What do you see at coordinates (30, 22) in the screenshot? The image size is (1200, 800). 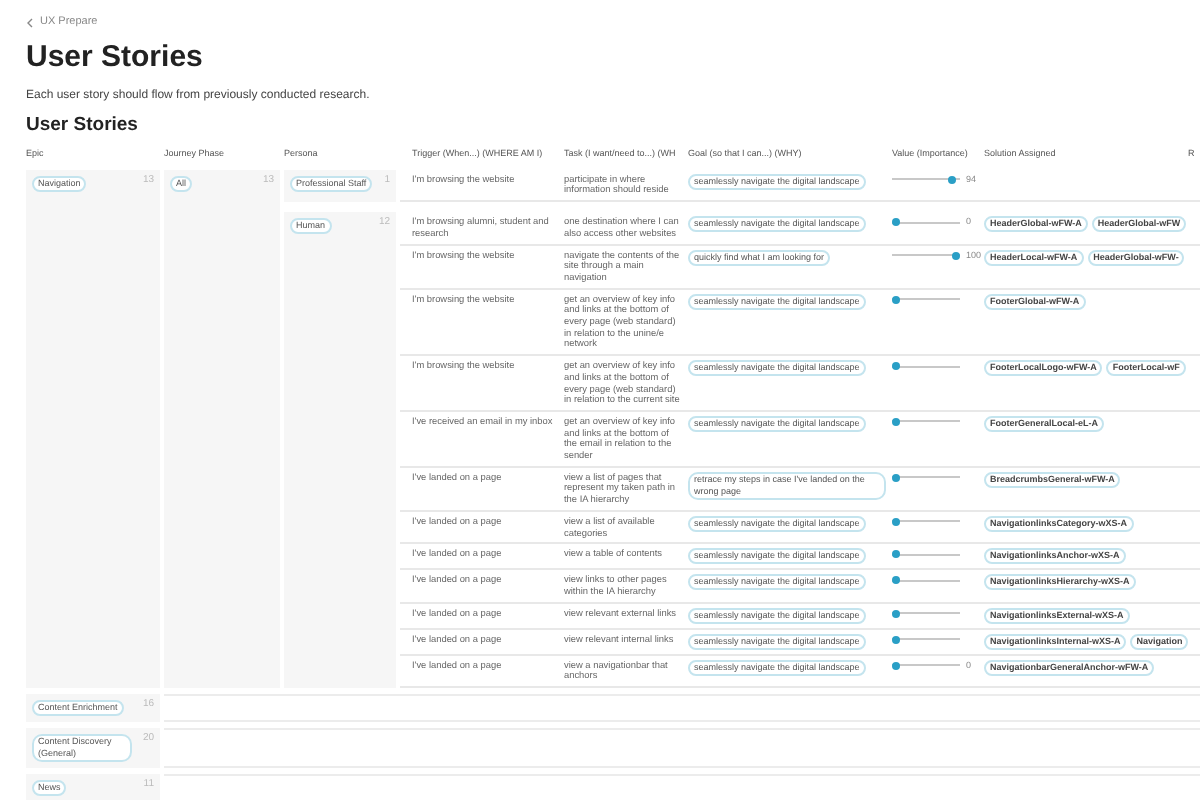 I see `back-chevron-icon` at bounding box center [30, 22].